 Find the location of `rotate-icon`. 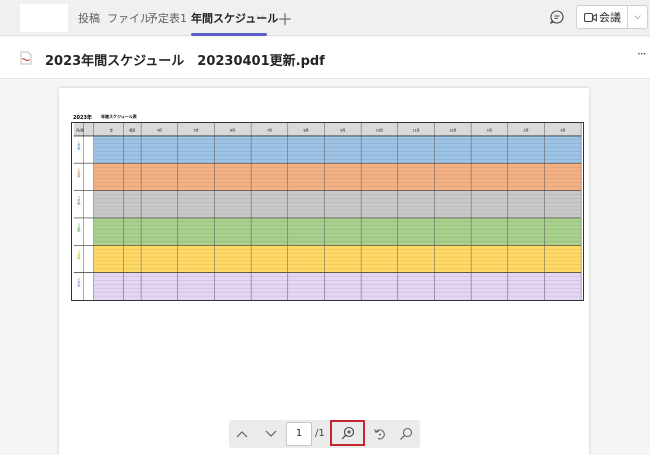

rotate-icon is located at coordinates (379, 434).